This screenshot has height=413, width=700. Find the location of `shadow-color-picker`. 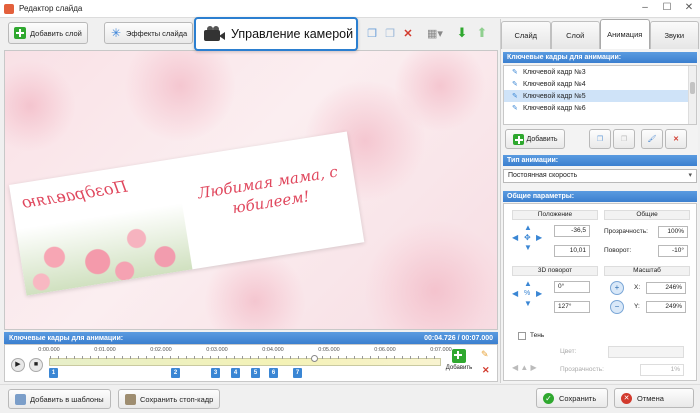

shadow-color-picker is located at coordinates (646, 352).